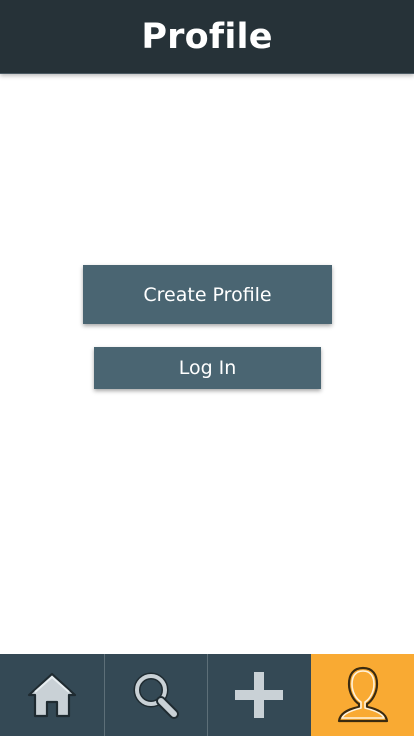 This screenshot has height=736, width=414. I want to click on create-profile-label: Create Profile, so click(207, 294).